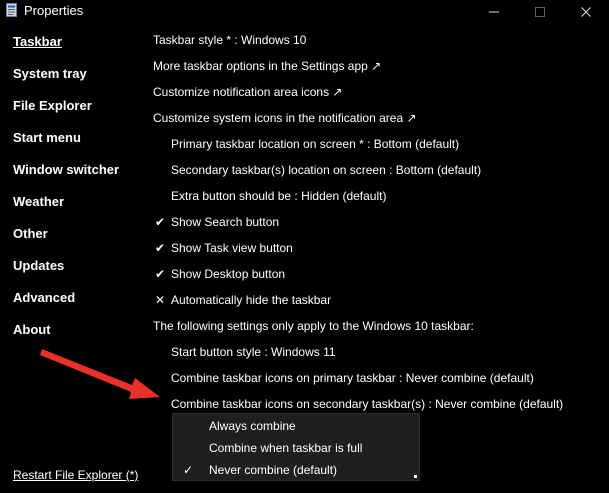 This screenshot has height=493, width=609. I want to click on resize-grip-icon, so click(415, 476).